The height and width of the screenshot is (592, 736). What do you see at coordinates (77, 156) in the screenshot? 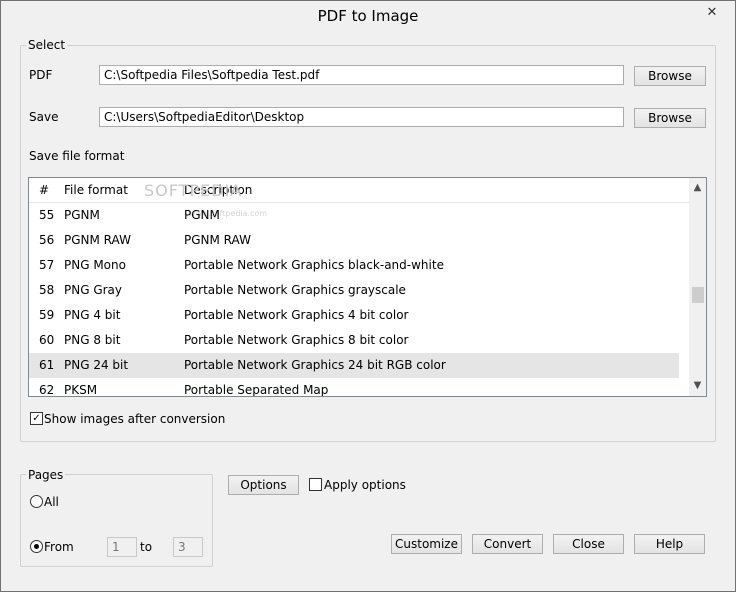
I see `save-format-label: Save file format` at bounding box center [77, 156].